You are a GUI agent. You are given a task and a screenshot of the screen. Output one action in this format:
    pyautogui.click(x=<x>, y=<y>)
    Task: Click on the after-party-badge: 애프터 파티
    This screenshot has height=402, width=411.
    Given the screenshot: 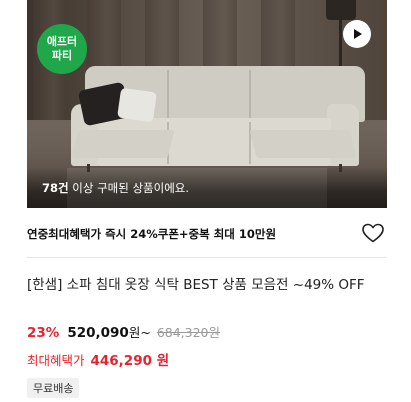 What is the action you would take?
    pyautogui.click(x=62, y=49)
    